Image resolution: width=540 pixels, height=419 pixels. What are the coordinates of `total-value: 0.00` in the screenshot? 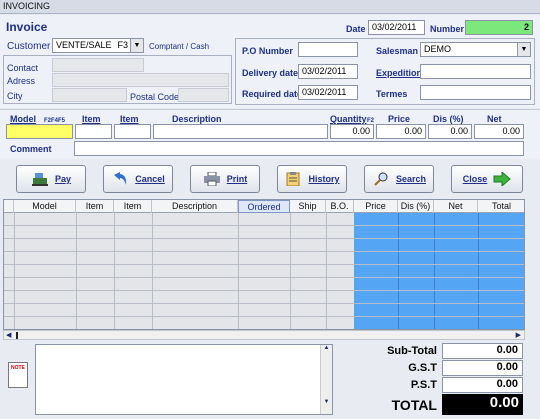 It's located at (482, 404).